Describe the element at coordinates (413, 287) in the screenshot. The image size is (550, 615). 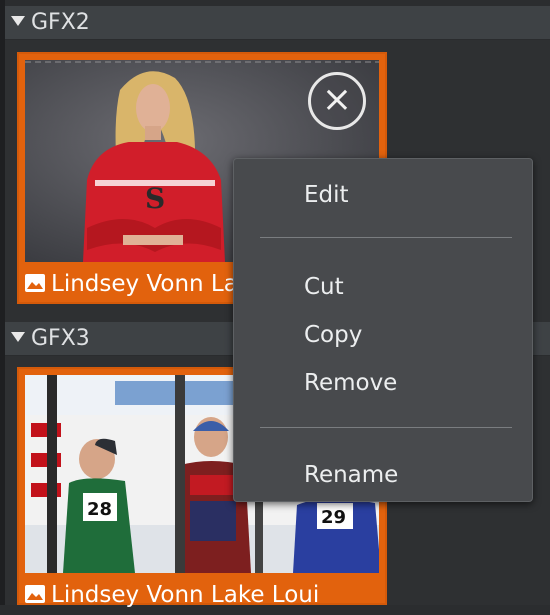
I see `menu-item-cut: Cut` at that location.